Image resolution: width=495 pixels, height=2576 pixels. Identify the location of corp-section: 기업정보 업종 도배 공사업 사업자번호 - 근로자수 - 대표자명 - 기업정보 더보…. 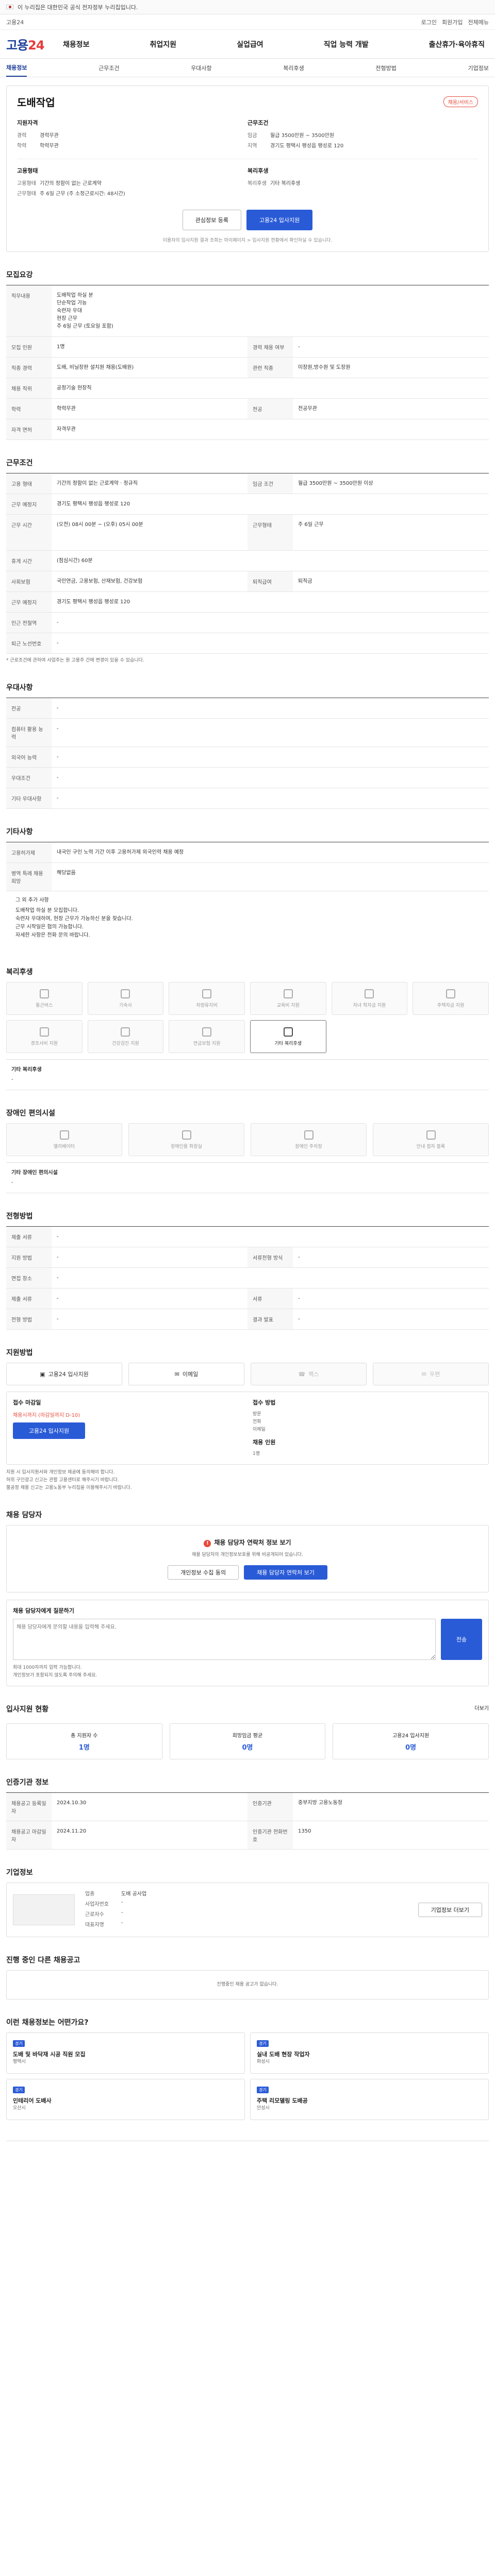
(247, 1902).